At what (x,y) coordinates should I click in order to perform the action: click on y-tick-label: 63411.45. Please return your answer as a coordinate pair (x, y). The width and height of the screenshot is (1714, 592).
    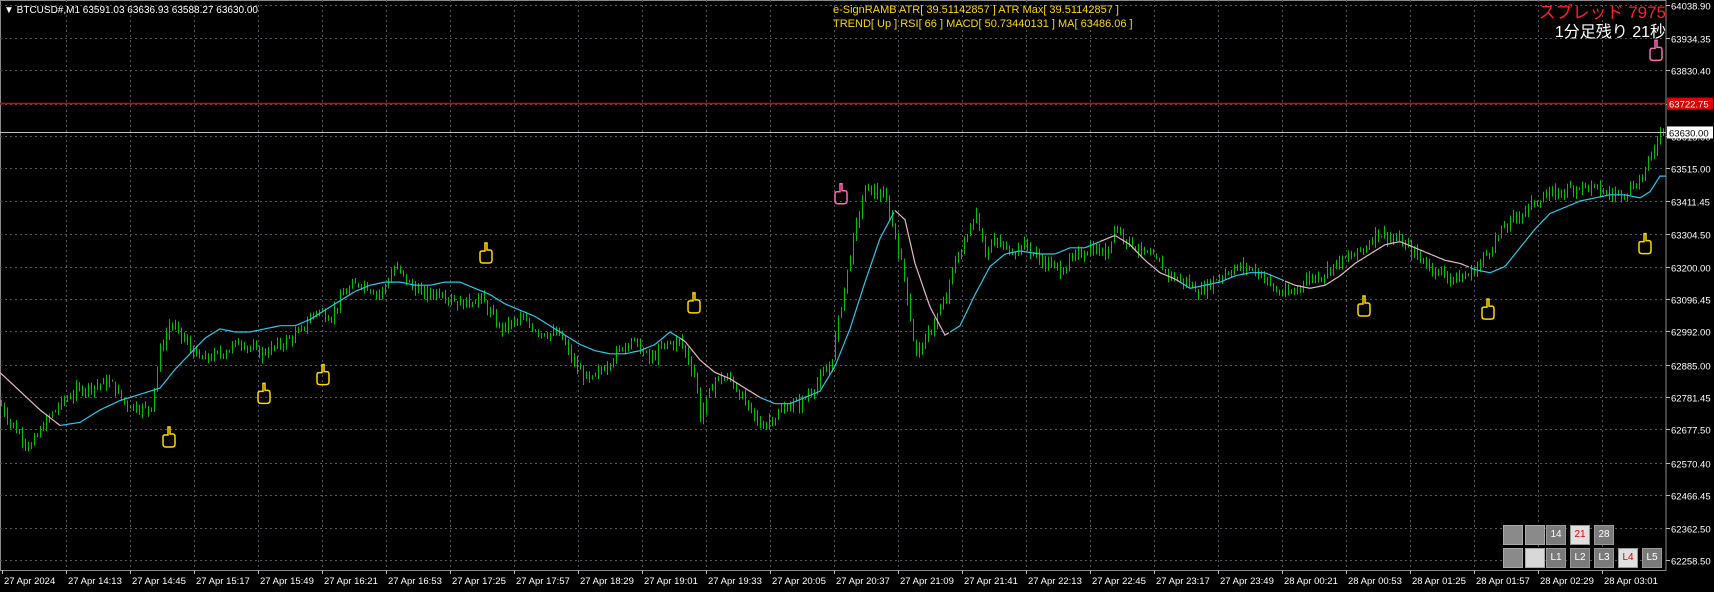
    Looking at the image, I should click on (1690, 203).